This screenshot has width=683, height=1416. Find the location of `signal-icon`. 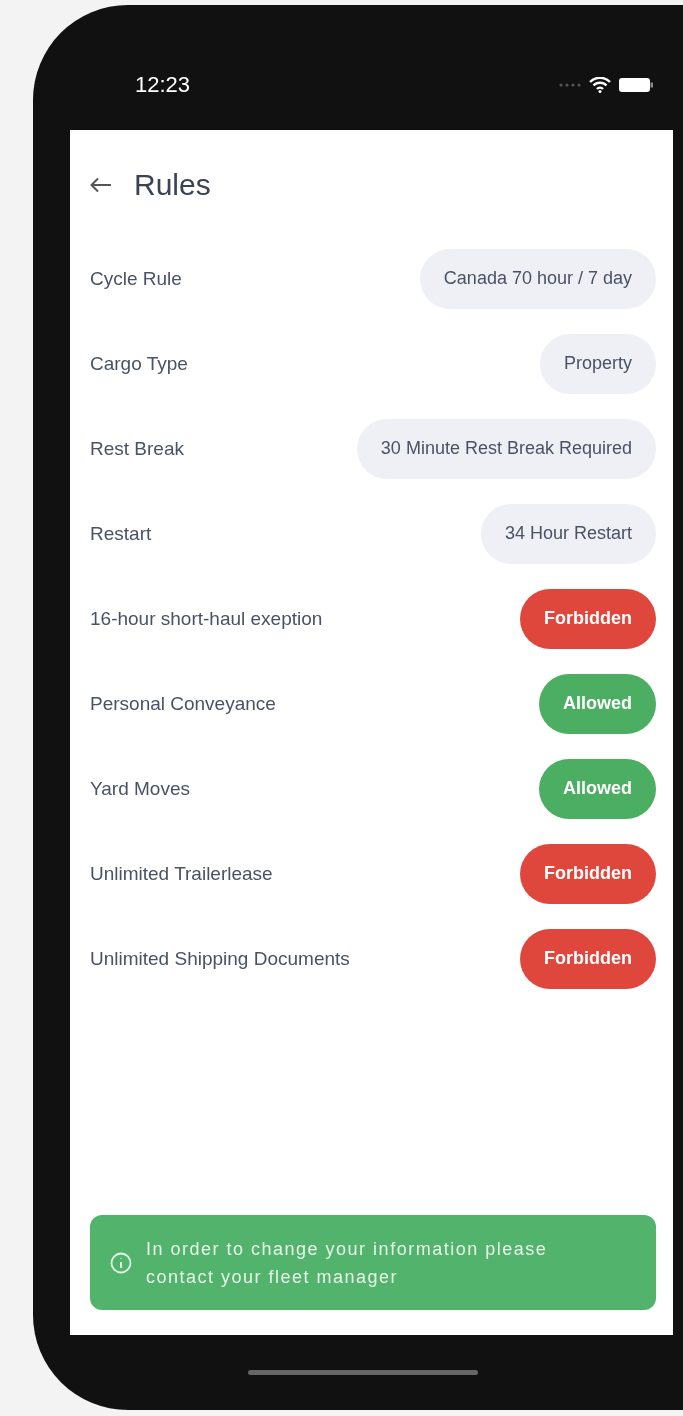

signal-icon is located at coordinates (570, 85).